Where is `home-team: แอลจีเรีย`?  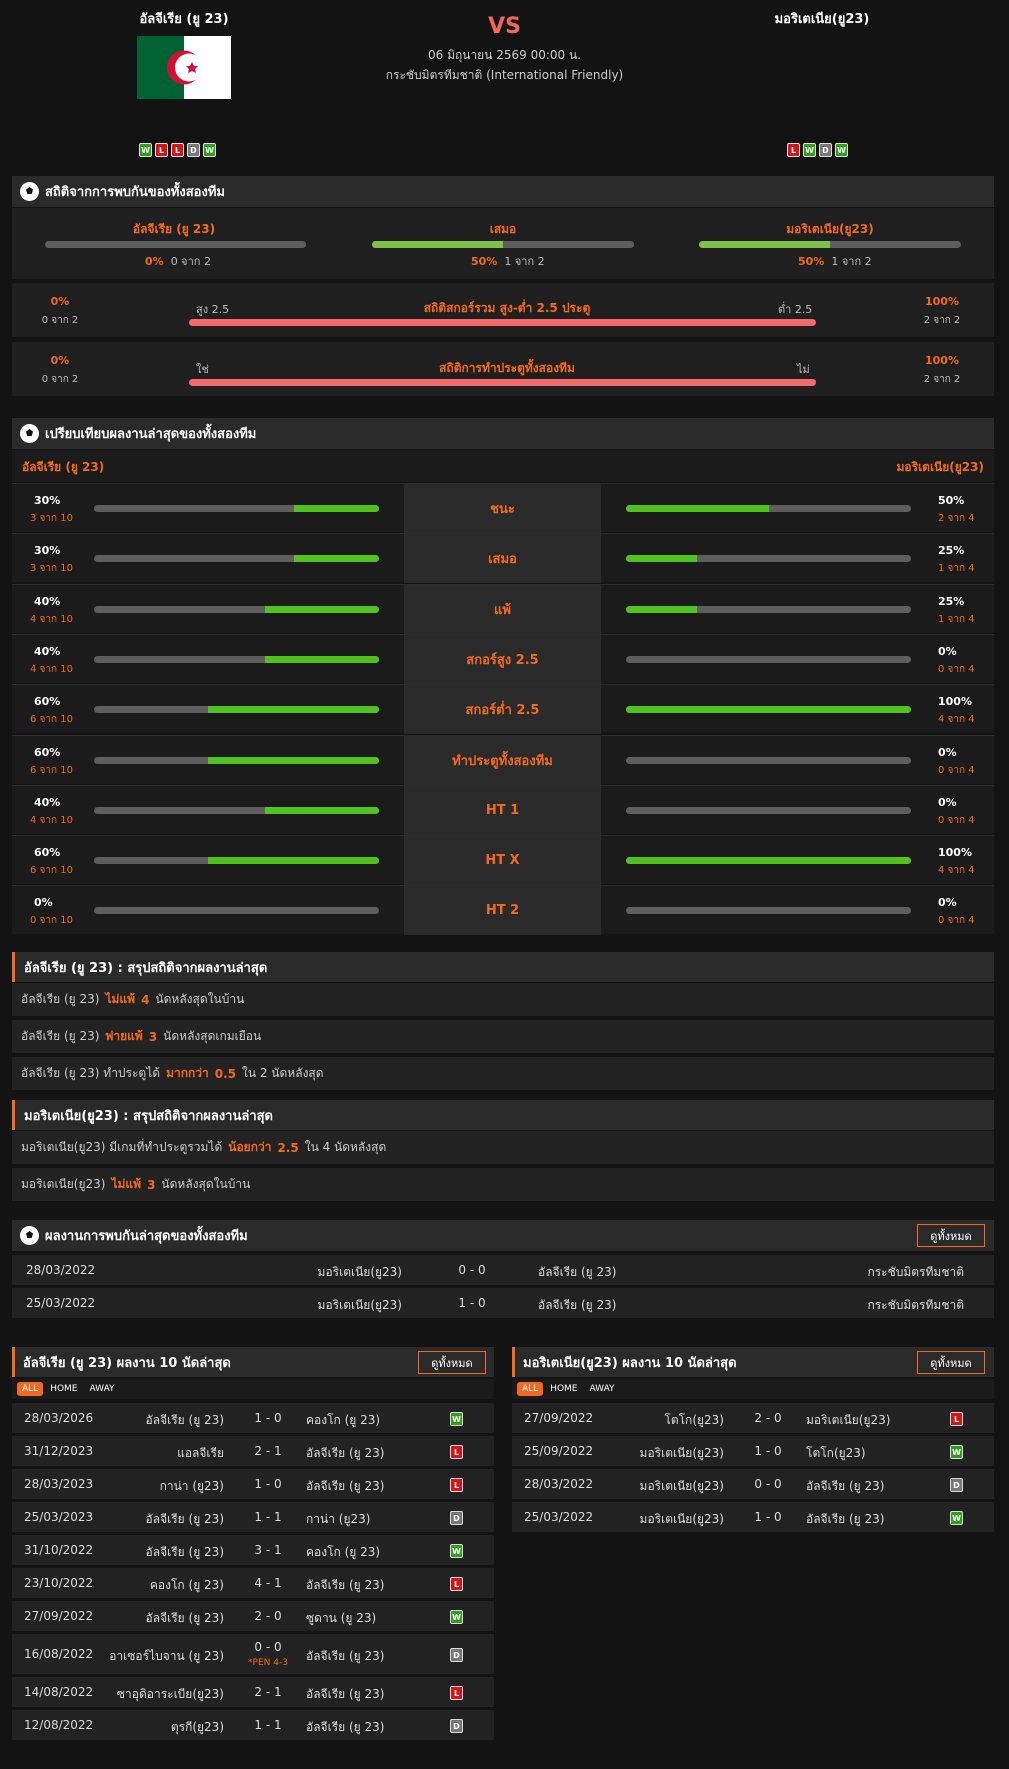
home-team: แอลจีเรีย is located at coordinates (200, 1453).